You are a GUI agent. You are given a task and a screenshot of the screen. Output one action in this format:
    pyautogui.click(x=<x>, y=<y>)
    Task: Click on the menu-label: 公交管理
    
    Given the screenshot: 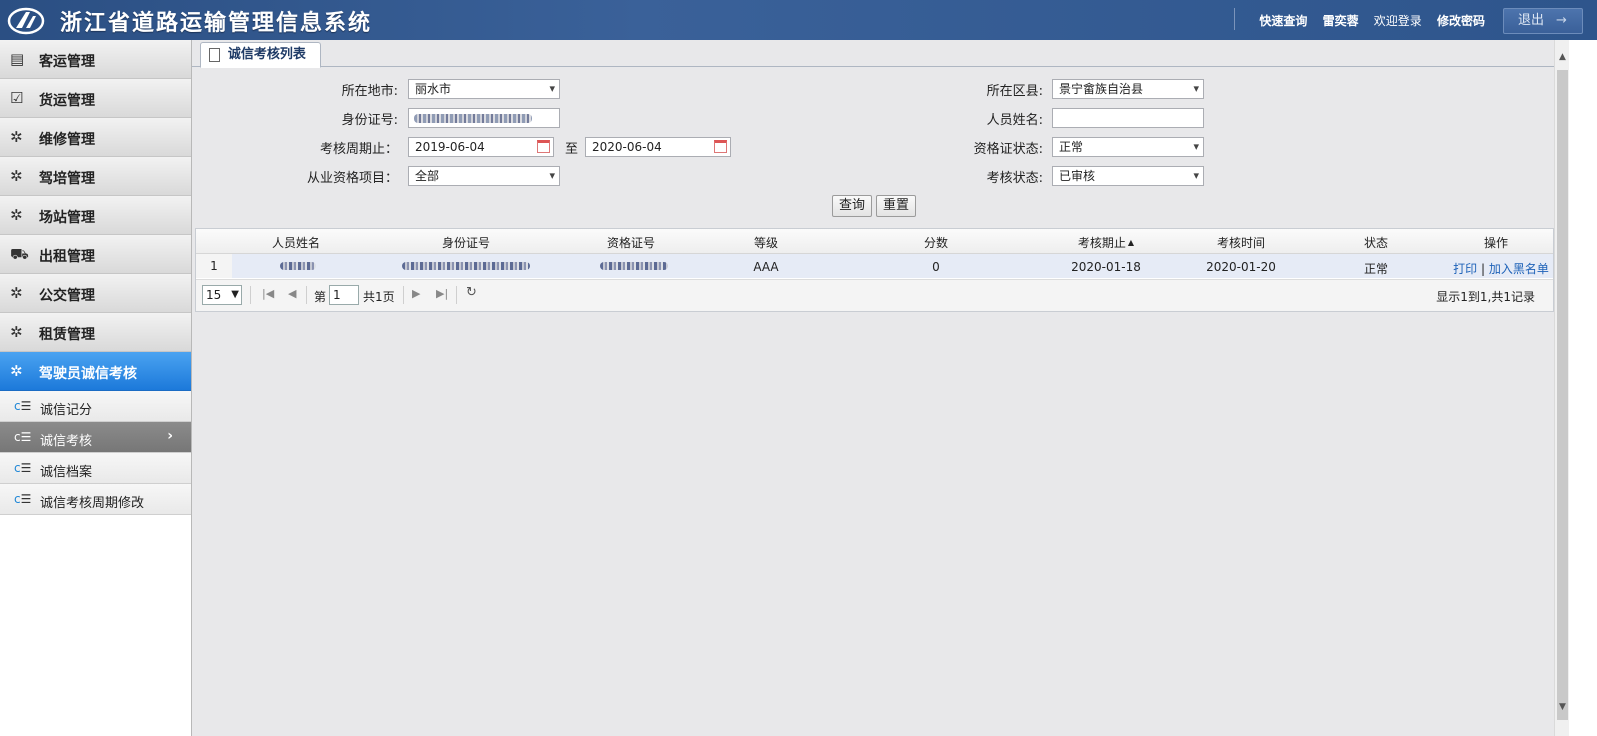 What is the action you would take?
    pyautogui.click(x=67, y=296)
    